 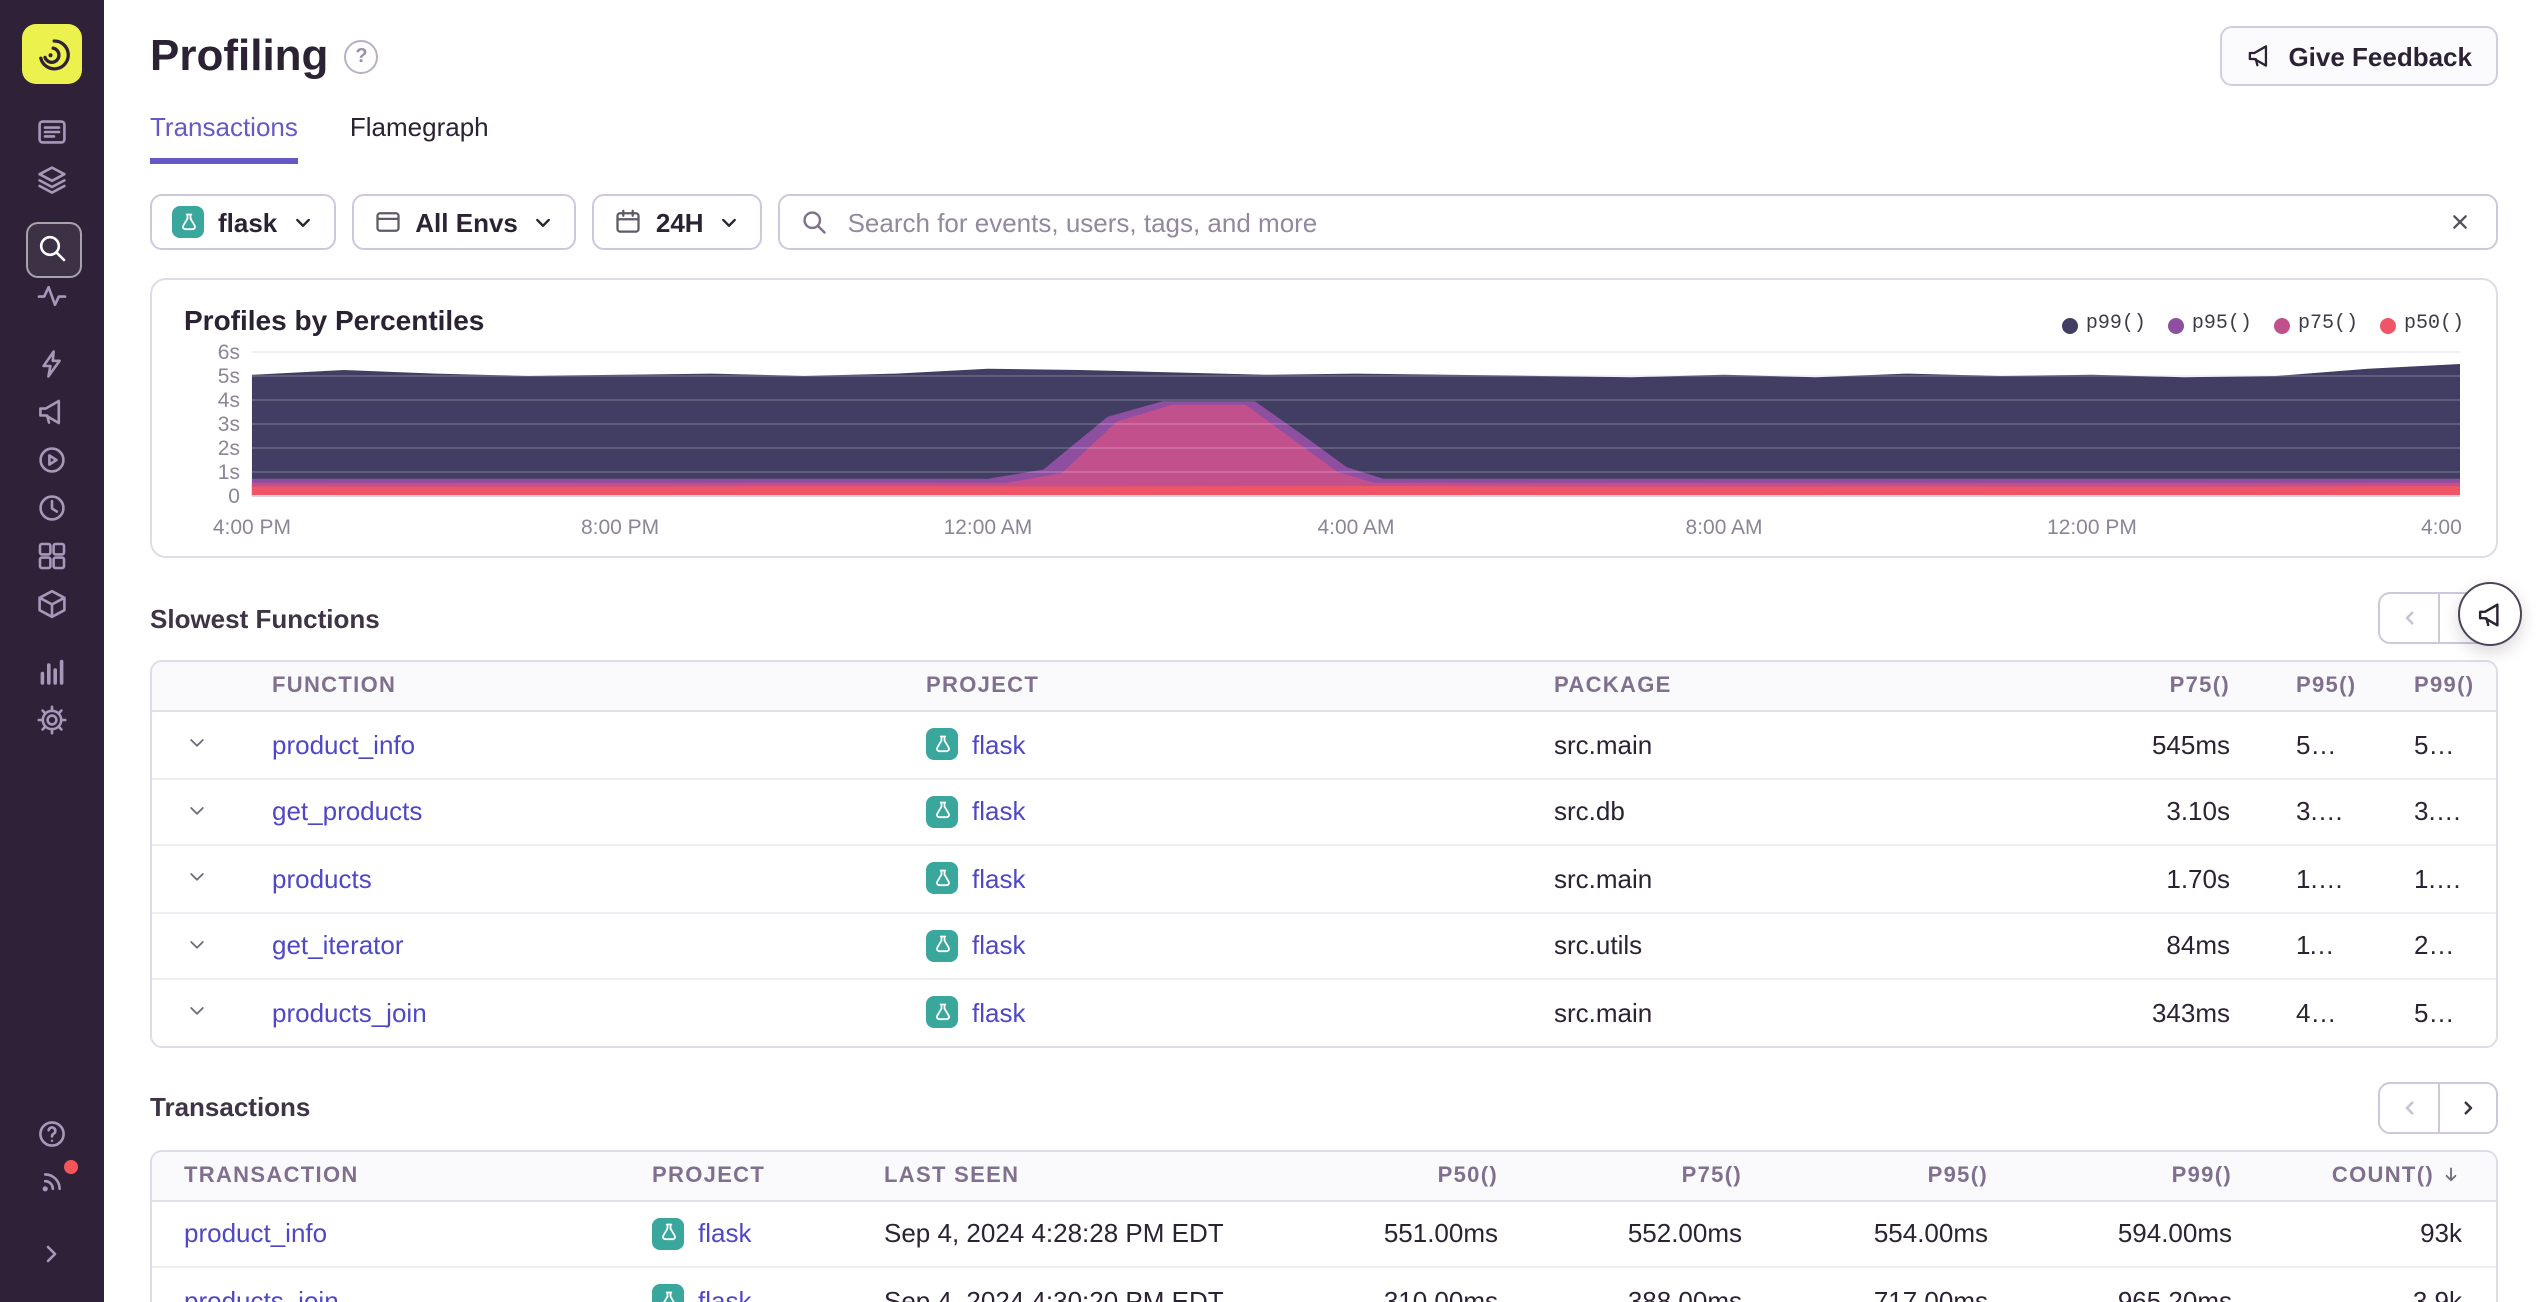 What do you see at coordinates (814, 222) in the screenshot?
I see `search-icon` at bounding box center [814, 222].